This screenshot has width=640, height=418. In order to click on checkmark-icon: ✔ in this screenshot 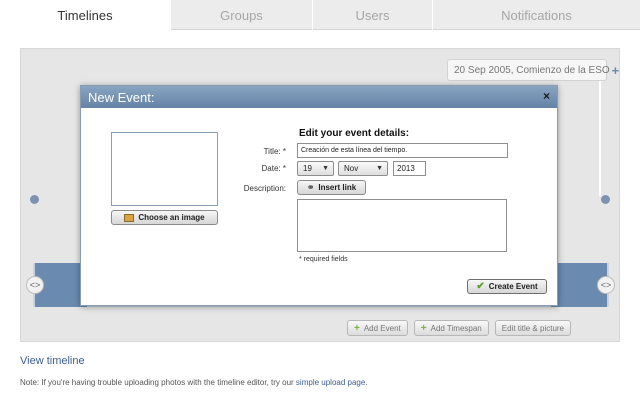, I will do `click(480, 286)`.